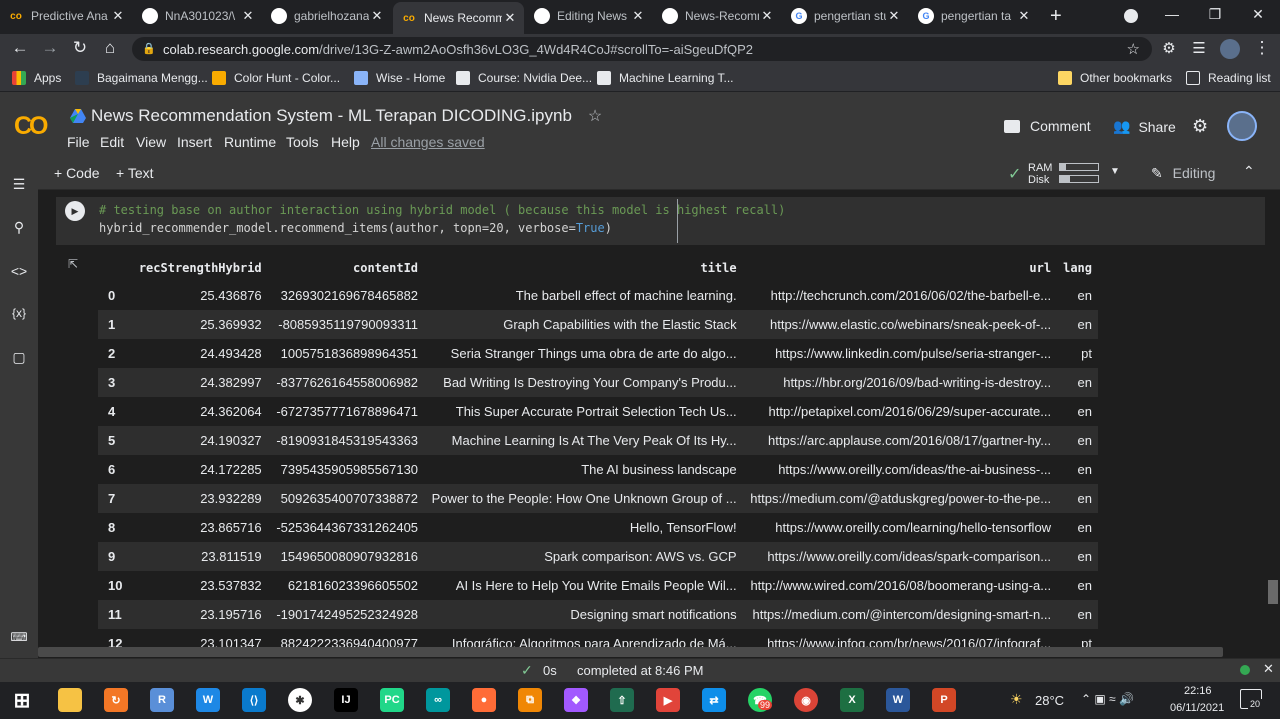 This screenshot has height=719, width=1280. Describe the element at coordinates (346, 614) in the screenshot. I see `table-cell: -1901742495252324928` at that location.